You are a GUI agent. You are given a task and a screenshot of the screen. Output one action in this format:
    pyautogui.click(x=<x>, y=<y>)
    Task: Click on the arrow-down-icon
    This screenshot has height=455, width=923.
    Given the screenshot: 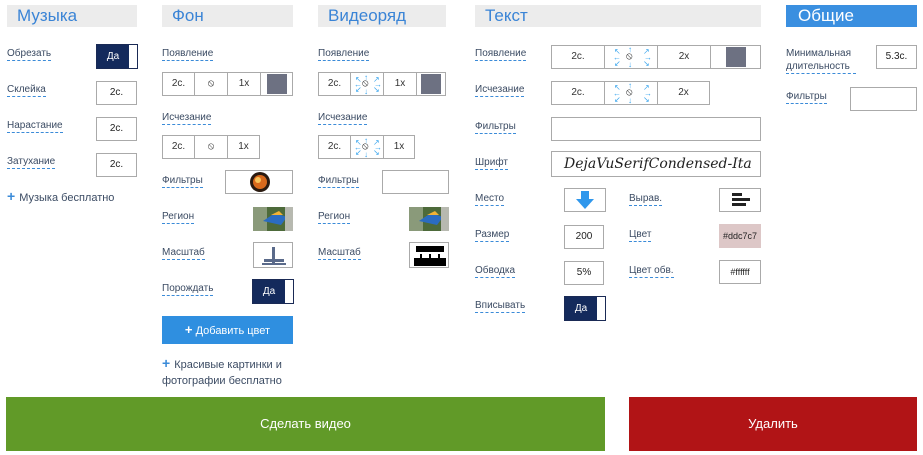 What is the action you would take?
    pyautogui.click(x=585, y=200)
    